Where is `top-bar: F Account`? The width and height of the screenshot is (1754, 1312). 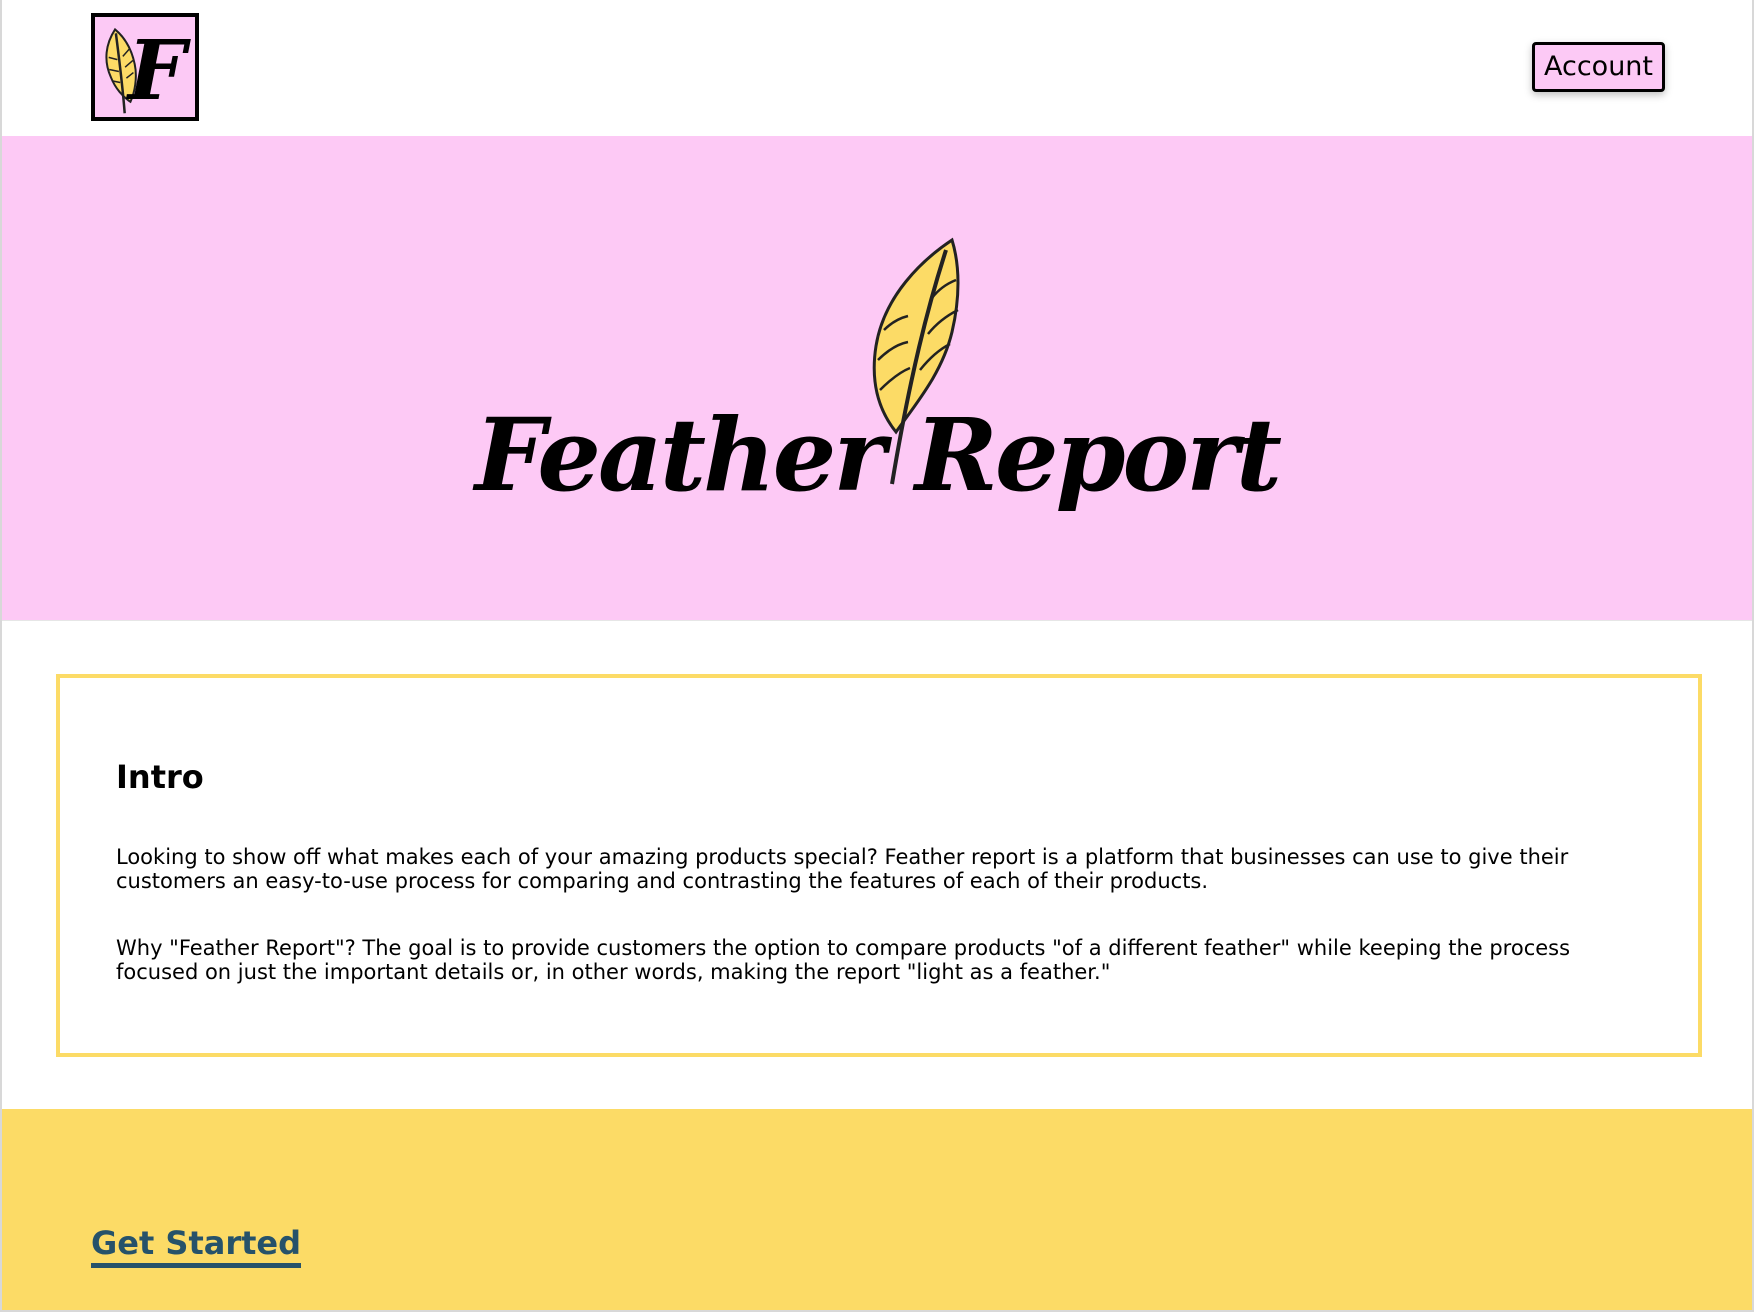 top-bar: F Account is located at coordinates (877, 68).